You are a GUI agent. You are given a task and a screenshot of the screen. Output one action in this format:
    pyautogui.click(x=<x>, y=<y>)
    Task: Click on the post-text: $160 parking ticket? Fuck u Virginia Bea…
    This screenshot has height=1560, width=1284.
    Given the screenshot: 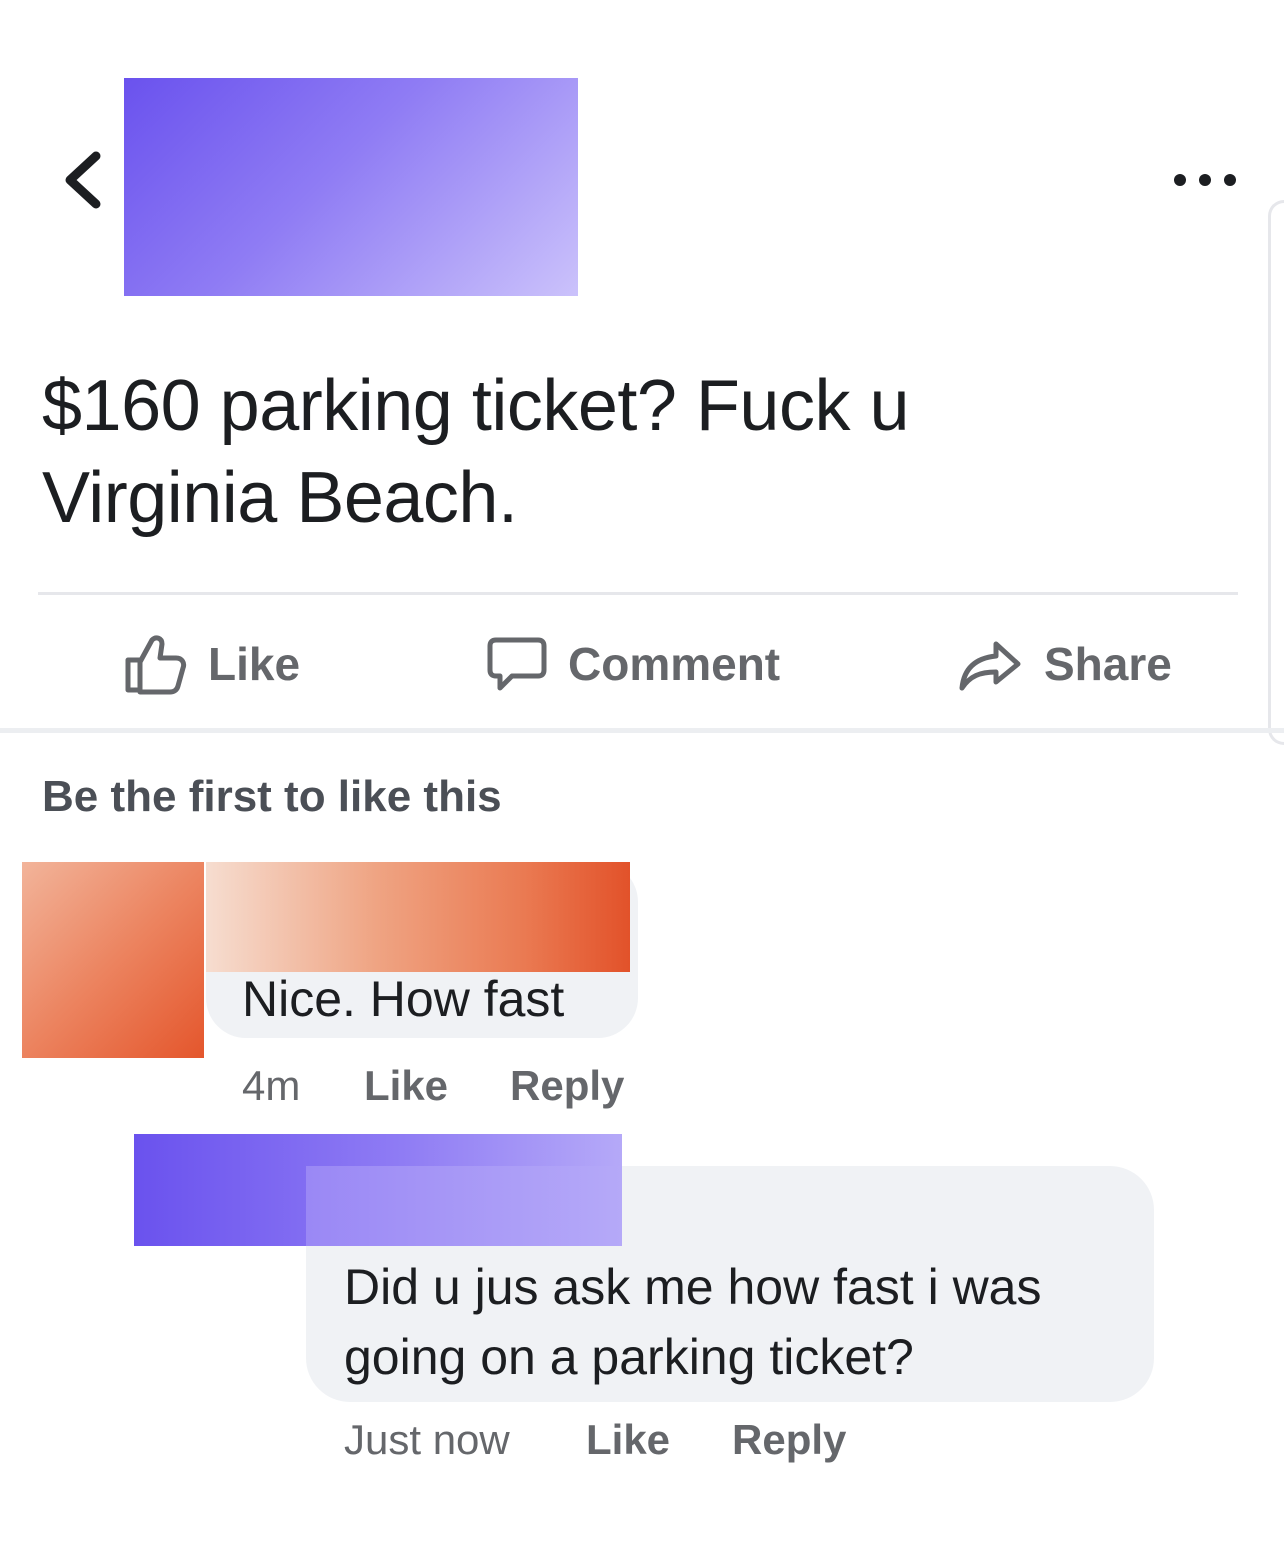 What is the action you would take?
    pyautogui.click(x=582, y=452)
    